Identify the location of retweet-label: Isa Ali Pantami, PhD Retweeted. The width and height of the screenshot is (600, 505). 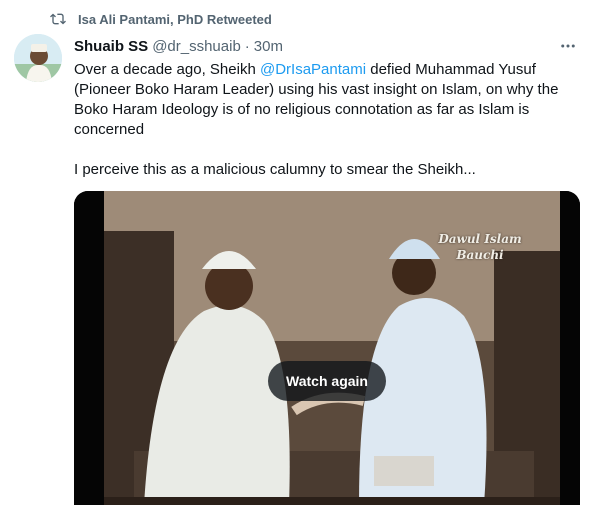
(175, 19).